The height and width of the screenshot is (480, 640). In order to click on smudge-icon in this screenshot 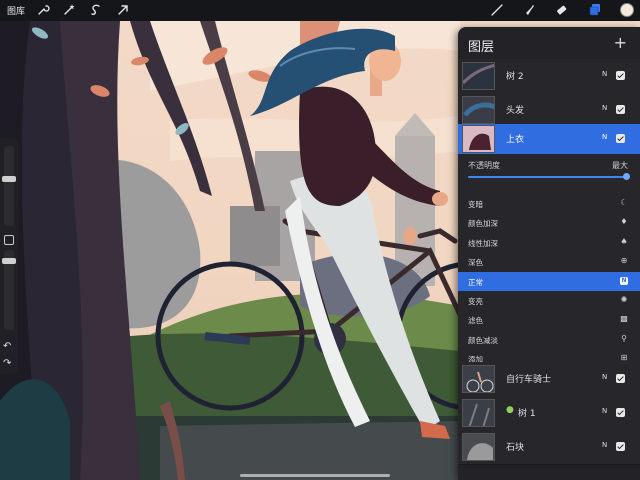, I will do `click(529, 10)`.